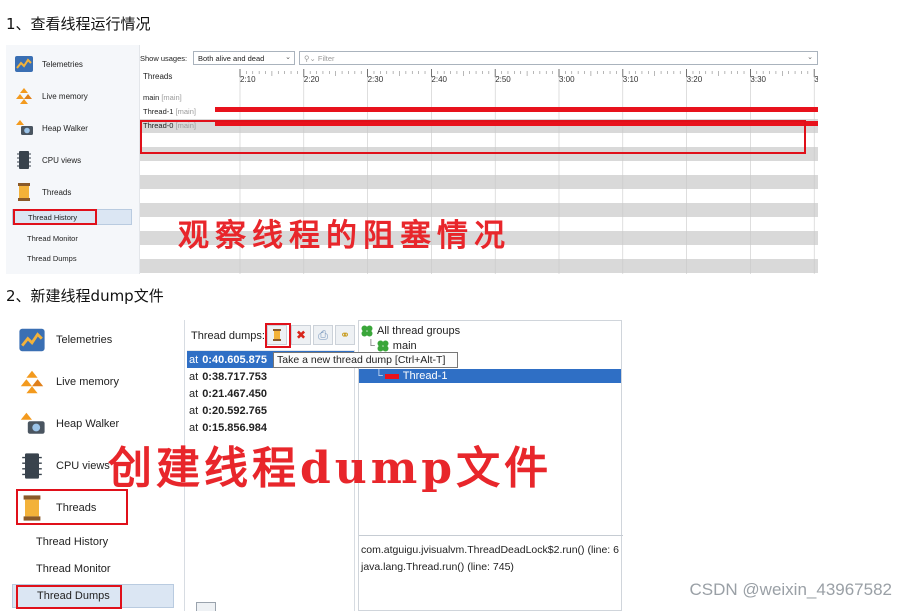  What do you see at coordinates (270, 376) in the screenshot?
I see `list-item: at 0:38.717.753` at bounding box center [270, 376].